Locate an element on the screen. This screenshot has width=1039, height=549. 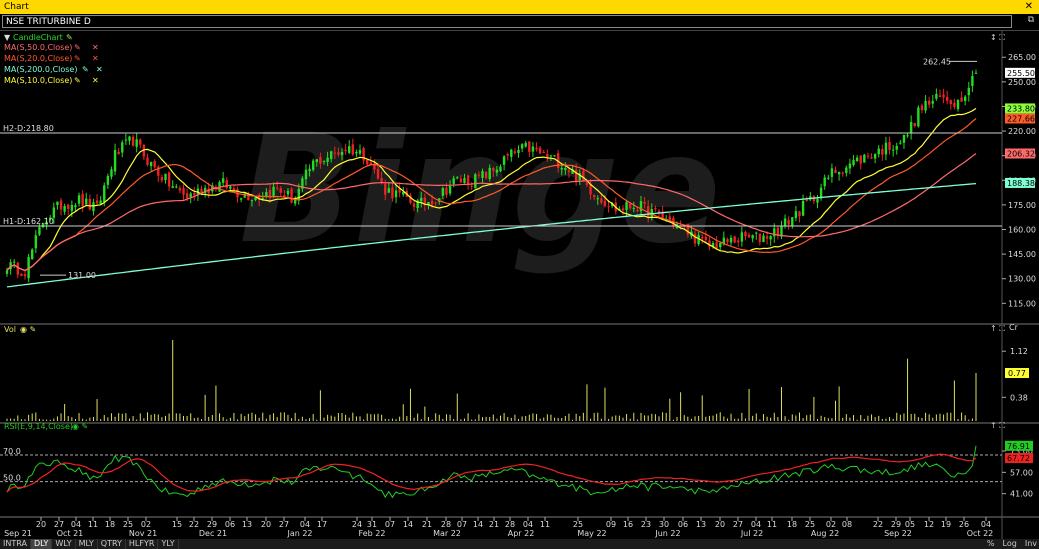
time-tick-label: 22 is located at coordinates (878, 524).